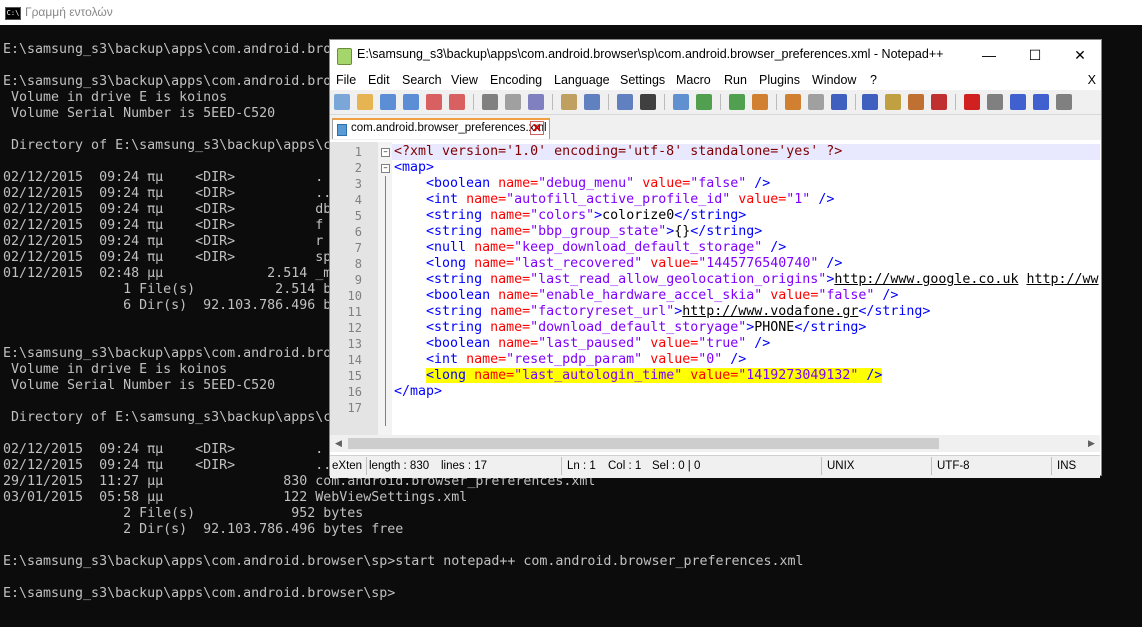  I want to click on close-window-button: ✕, so click(1080, 55).